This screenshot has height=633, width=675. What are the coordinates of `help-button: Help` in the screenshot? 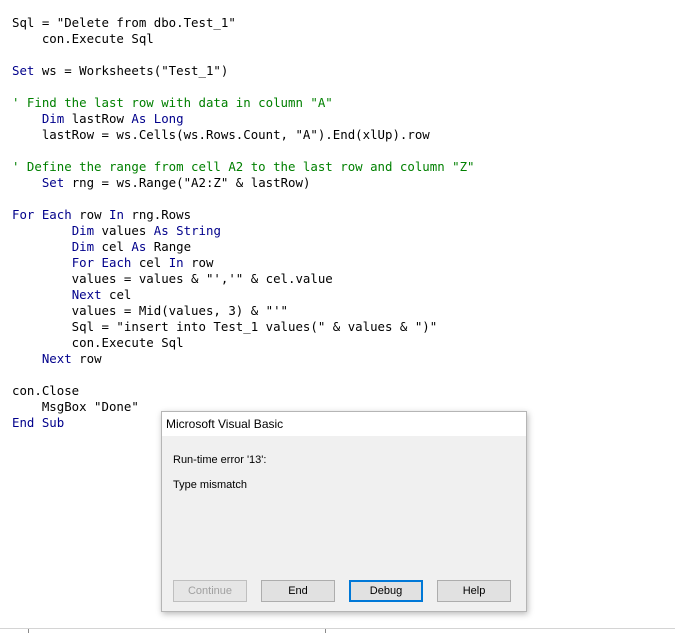 It's located at (474, 591).